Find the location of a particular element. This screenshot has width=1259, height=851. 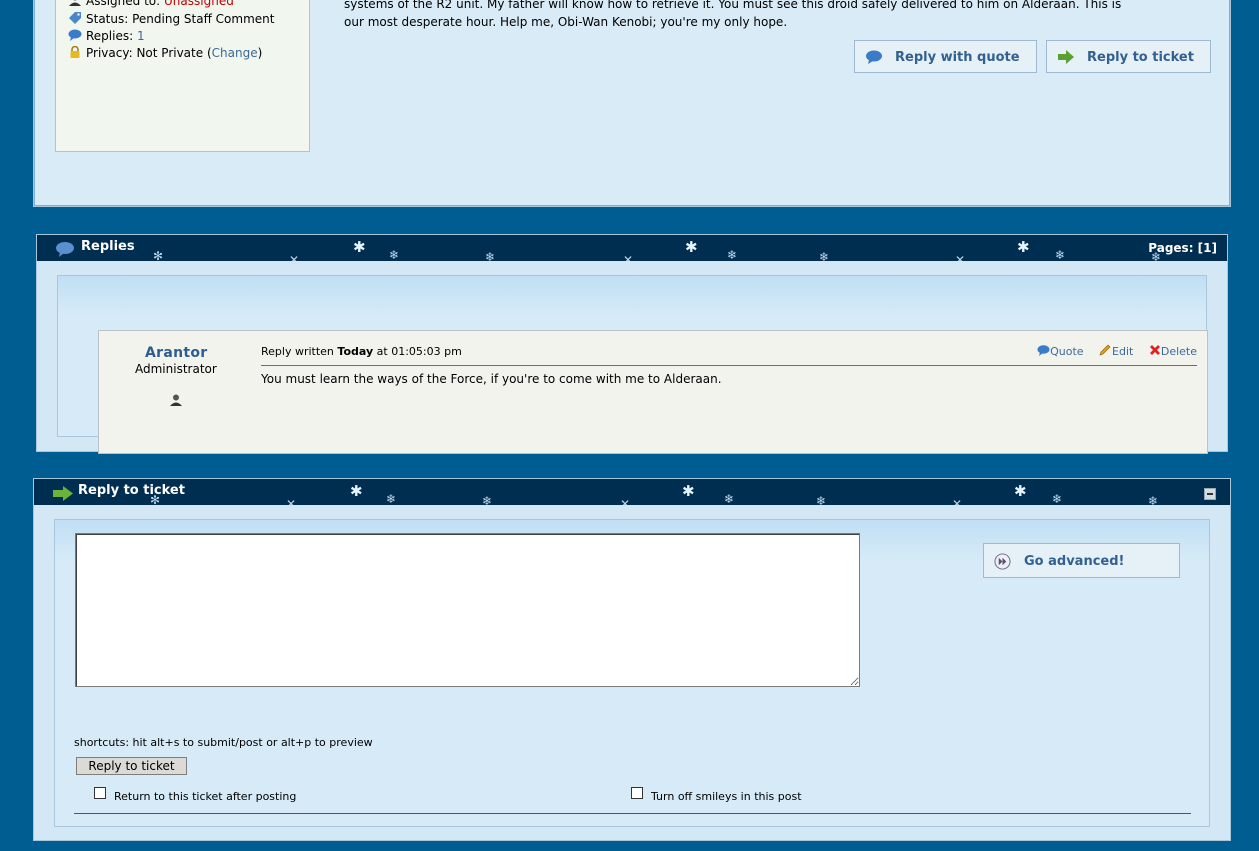

replies-line: Replies: 1 is located at coordinates (106, 36).